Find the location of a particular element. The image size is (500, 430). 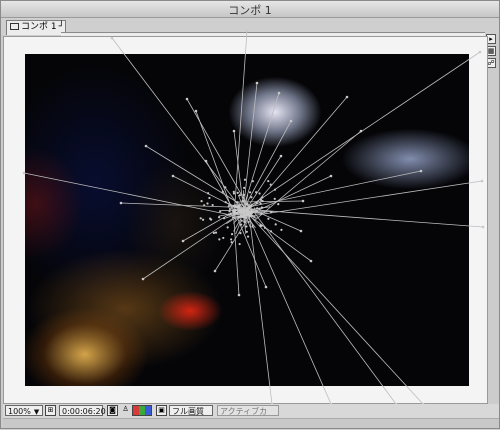

title-bar: コンポ 1 is located at coordinates (250, 9).